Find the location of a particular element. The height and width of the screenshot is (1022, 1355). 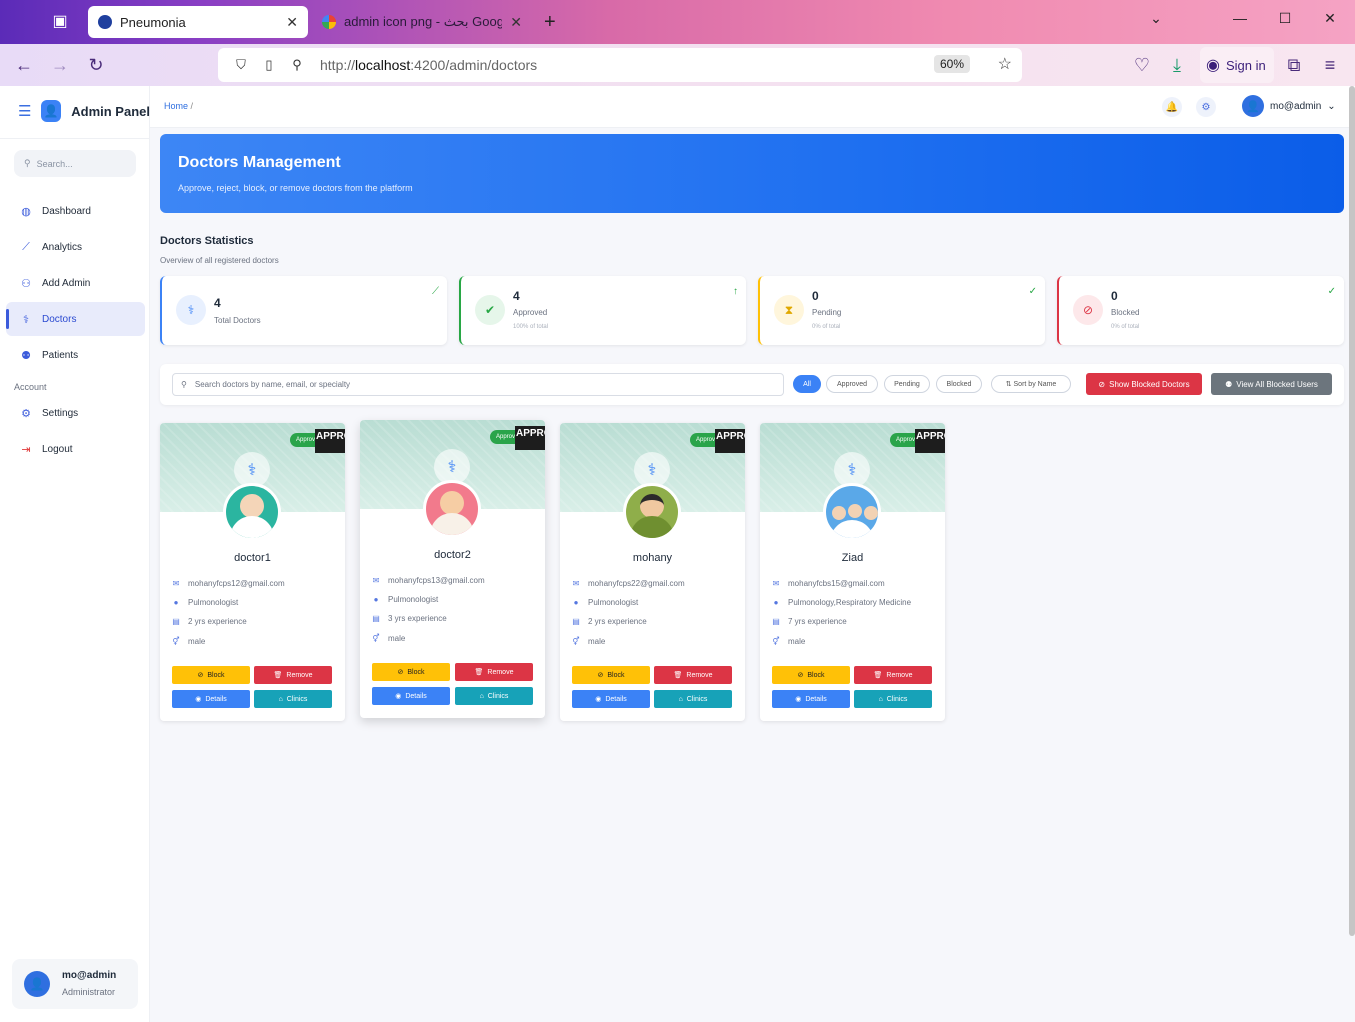

sidebar-item-analytics: ⟋ Analytics is located at coordinates (75, 247).